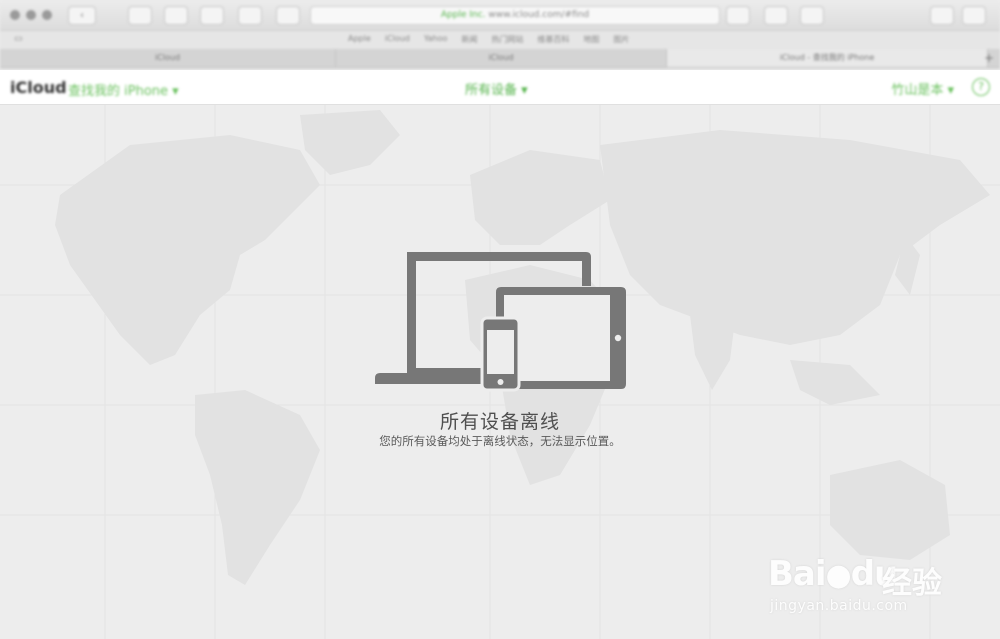 This screenshot has height=639, width=1000. I want to click on bookmarks-bar: ▭ Apple iCloud Yahoo 新闻 热门网站 维基百科 地图 图片, so click(500, 39).